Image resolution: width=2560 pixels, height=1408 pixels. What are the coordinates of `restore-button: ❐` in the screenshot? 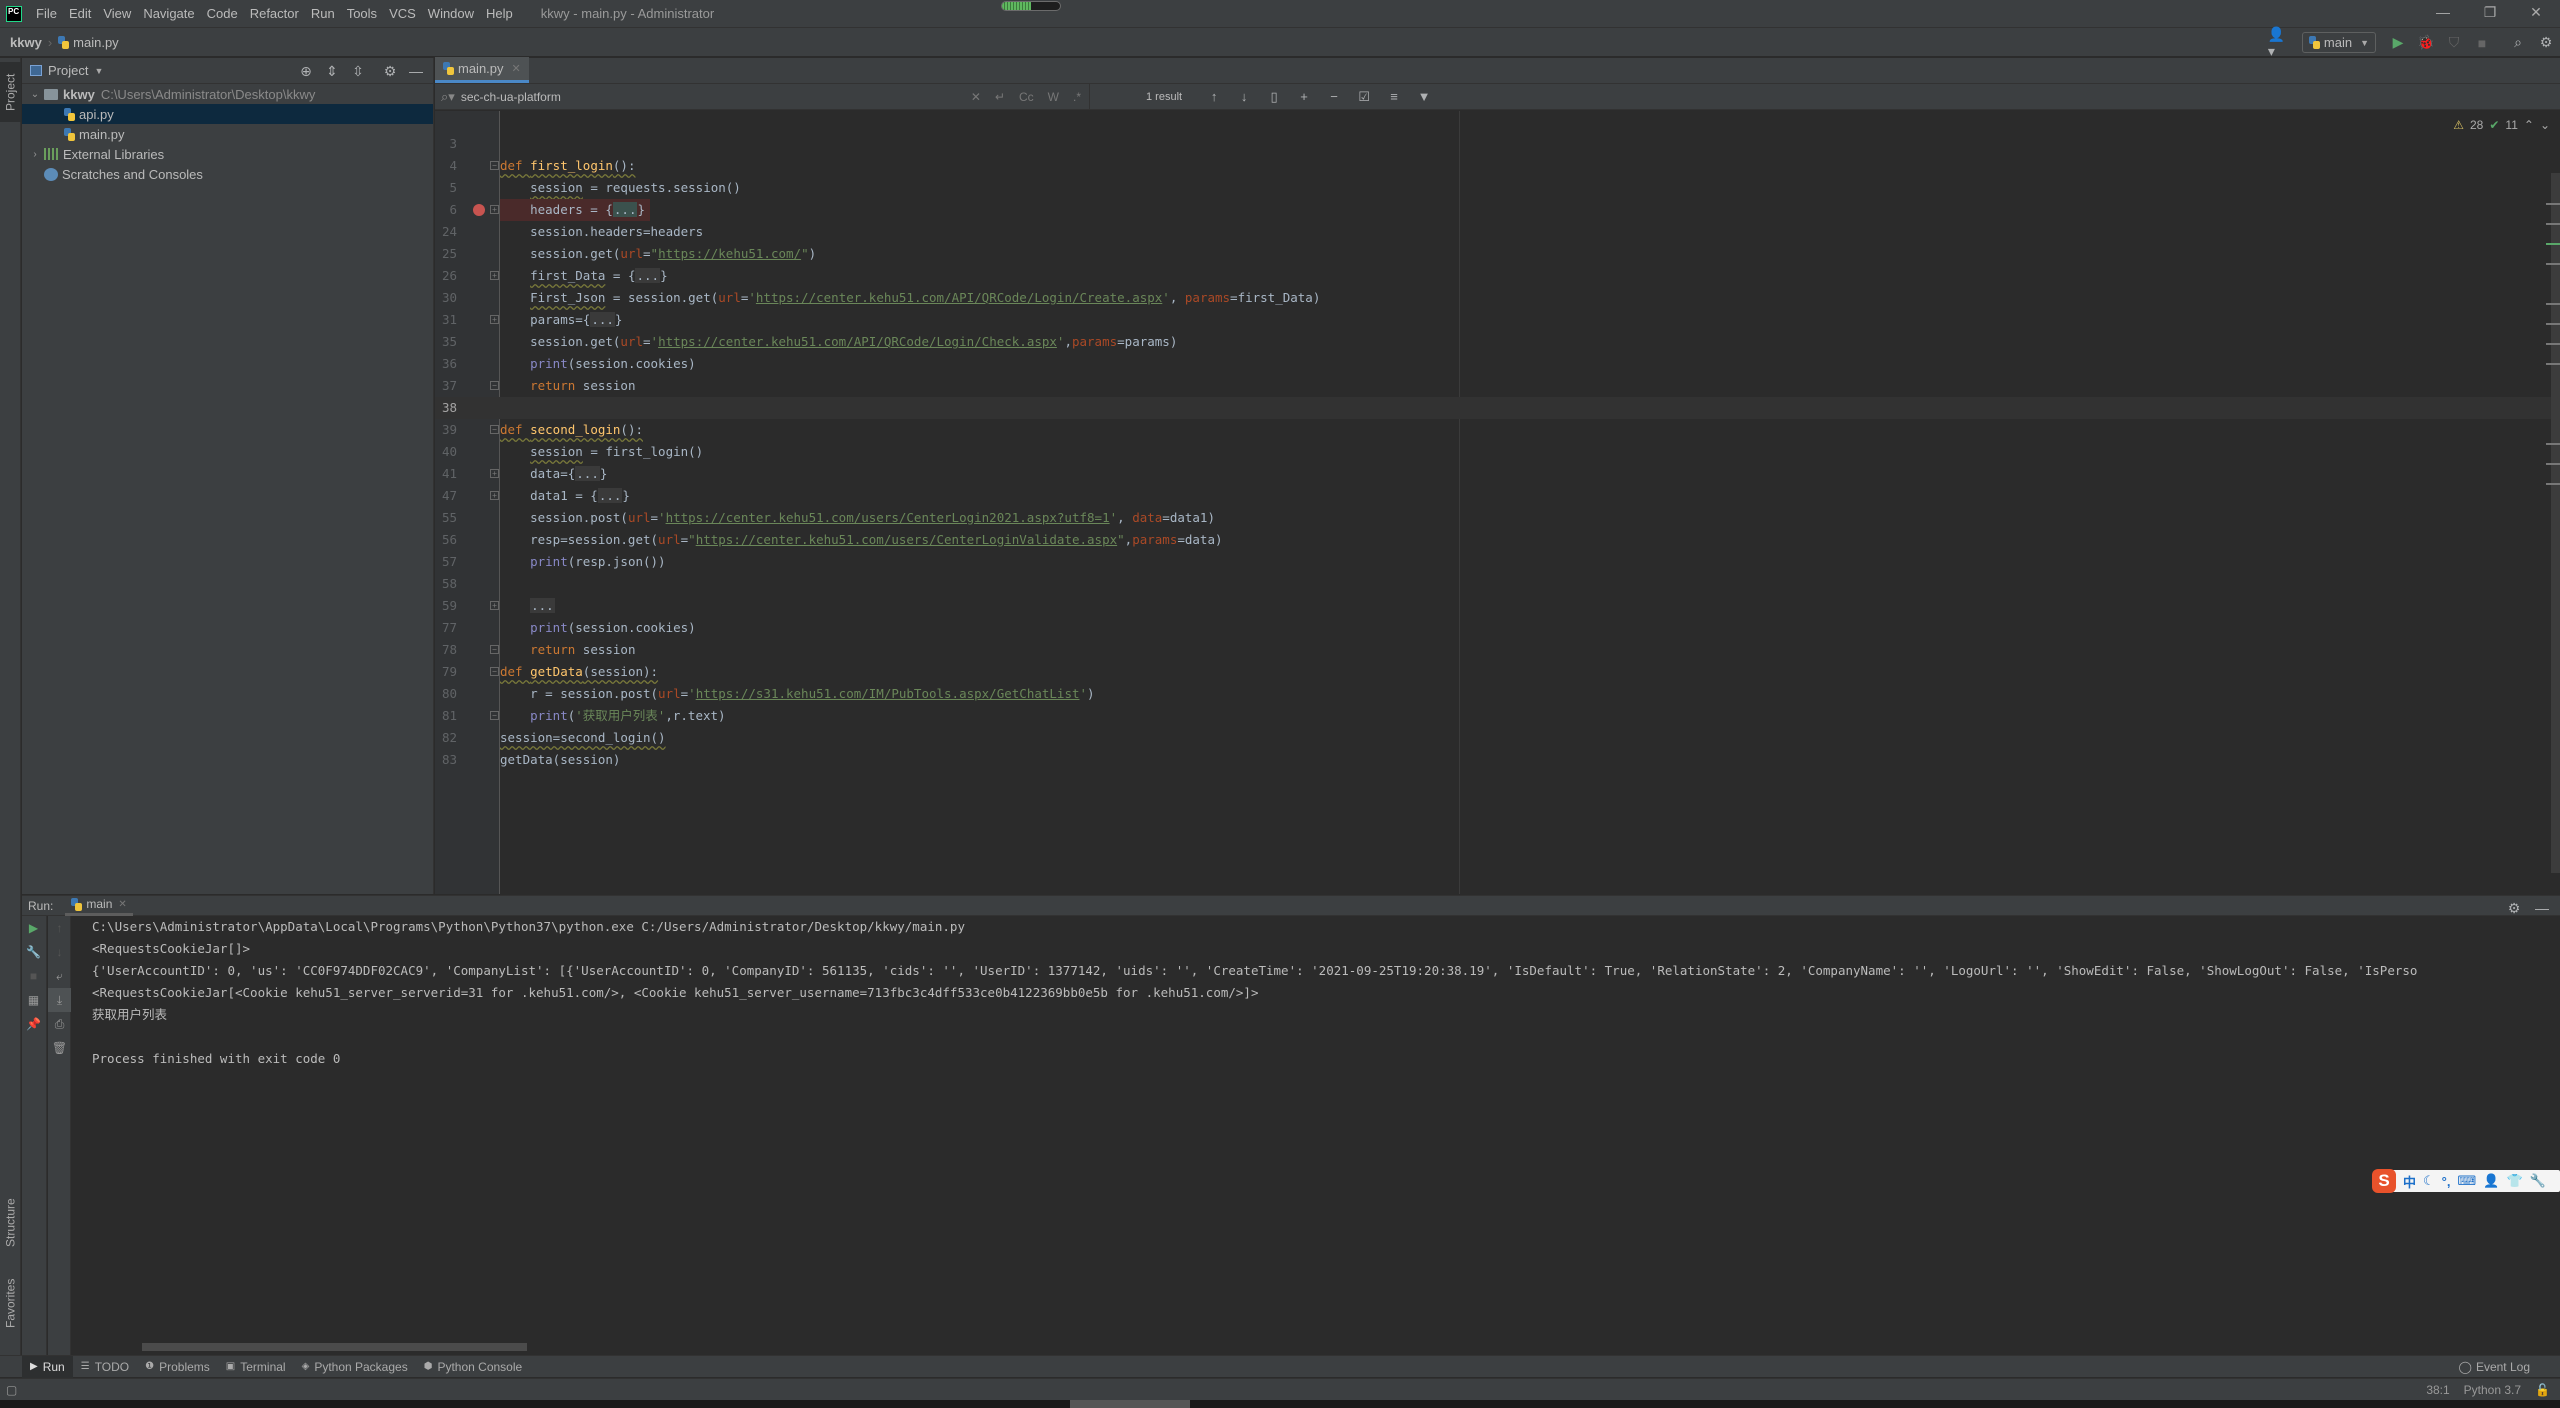 It's located at (2490, 14).